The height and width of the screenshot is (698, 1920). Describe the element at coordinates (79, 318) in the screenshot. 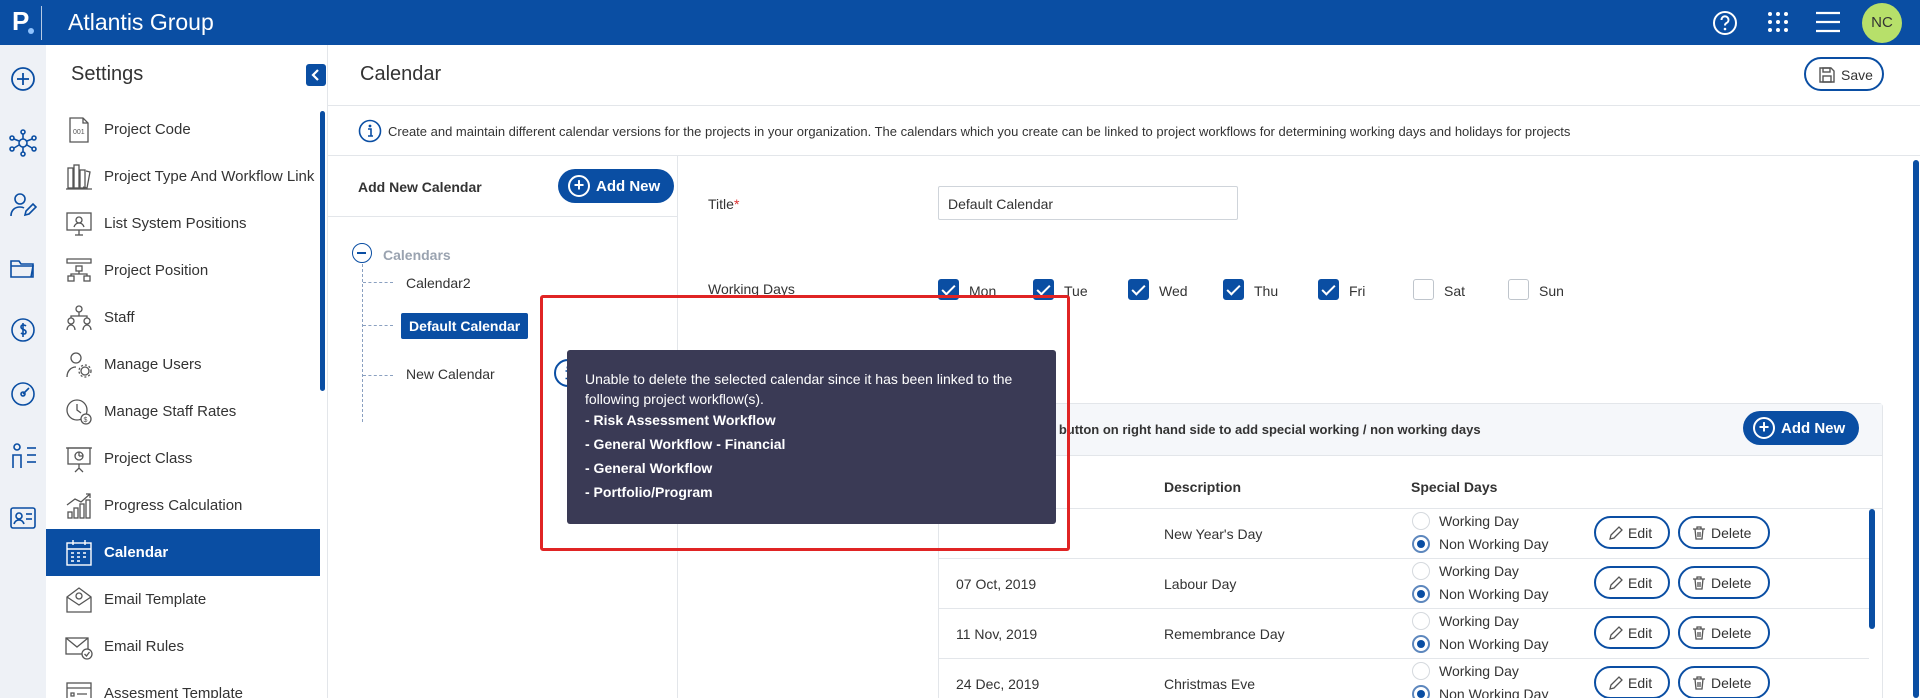

I see `staff-hierarchy-icon` at that location.